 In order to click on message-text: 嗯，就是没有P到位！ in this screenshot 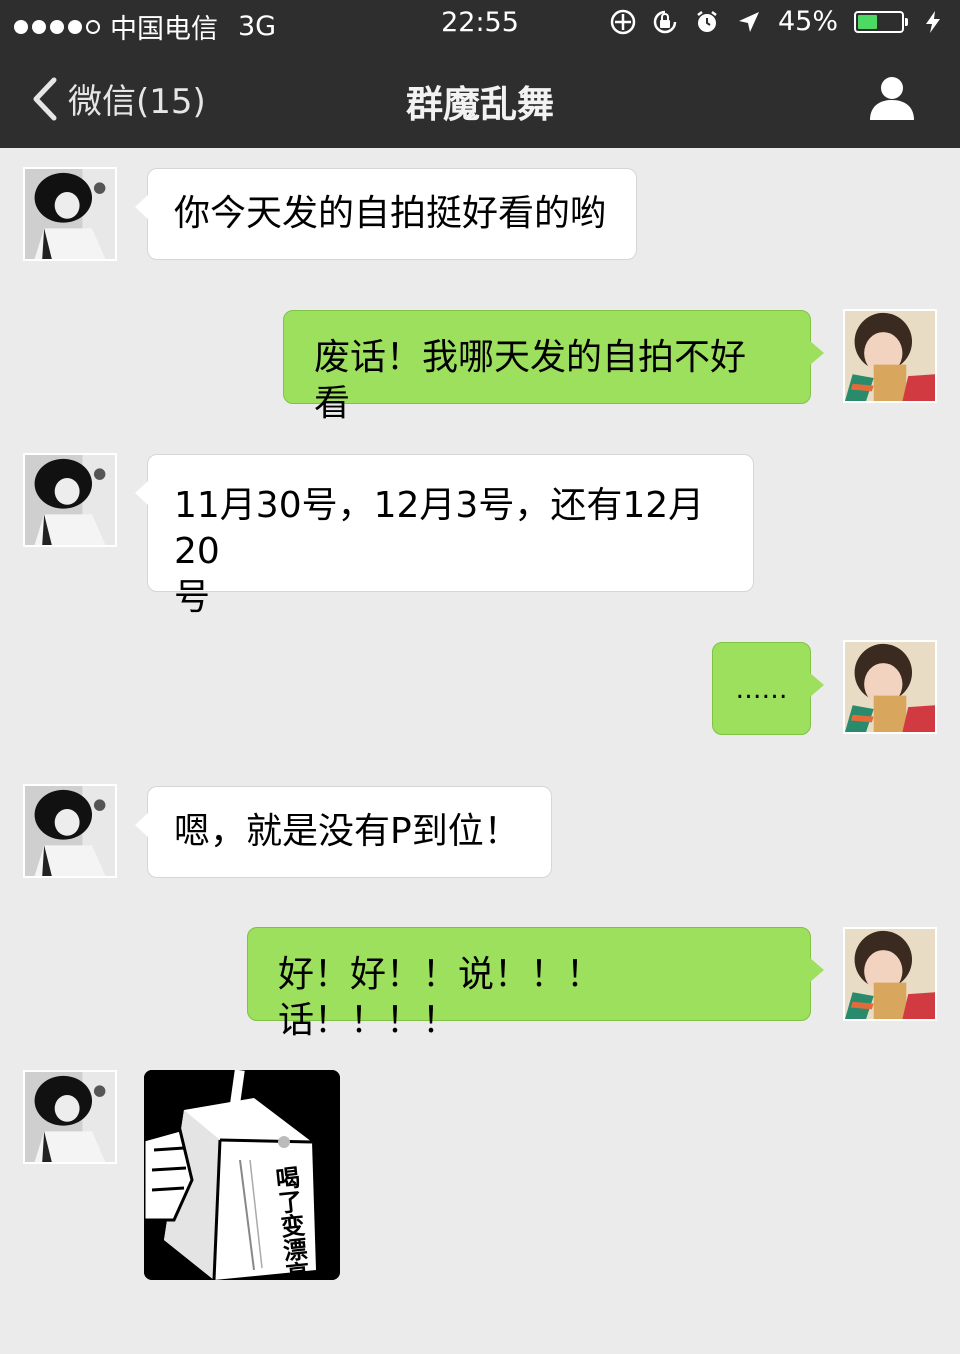, I will do `click(347, 831)`.